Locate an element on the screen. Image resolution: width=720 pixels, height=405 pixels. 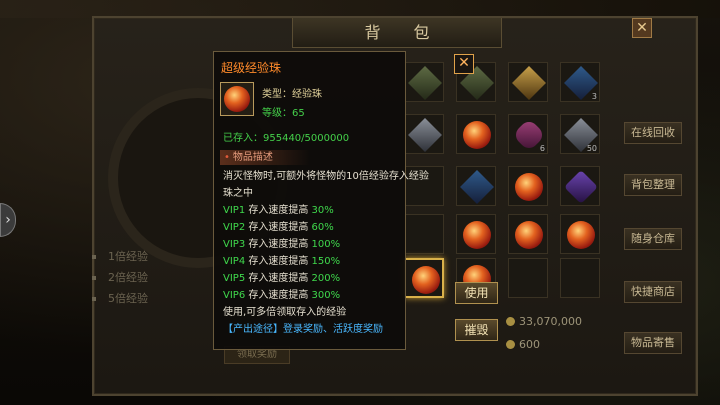
use-note: 使用,可多倍领取存入的经验 is located at coordinates (285, 312).